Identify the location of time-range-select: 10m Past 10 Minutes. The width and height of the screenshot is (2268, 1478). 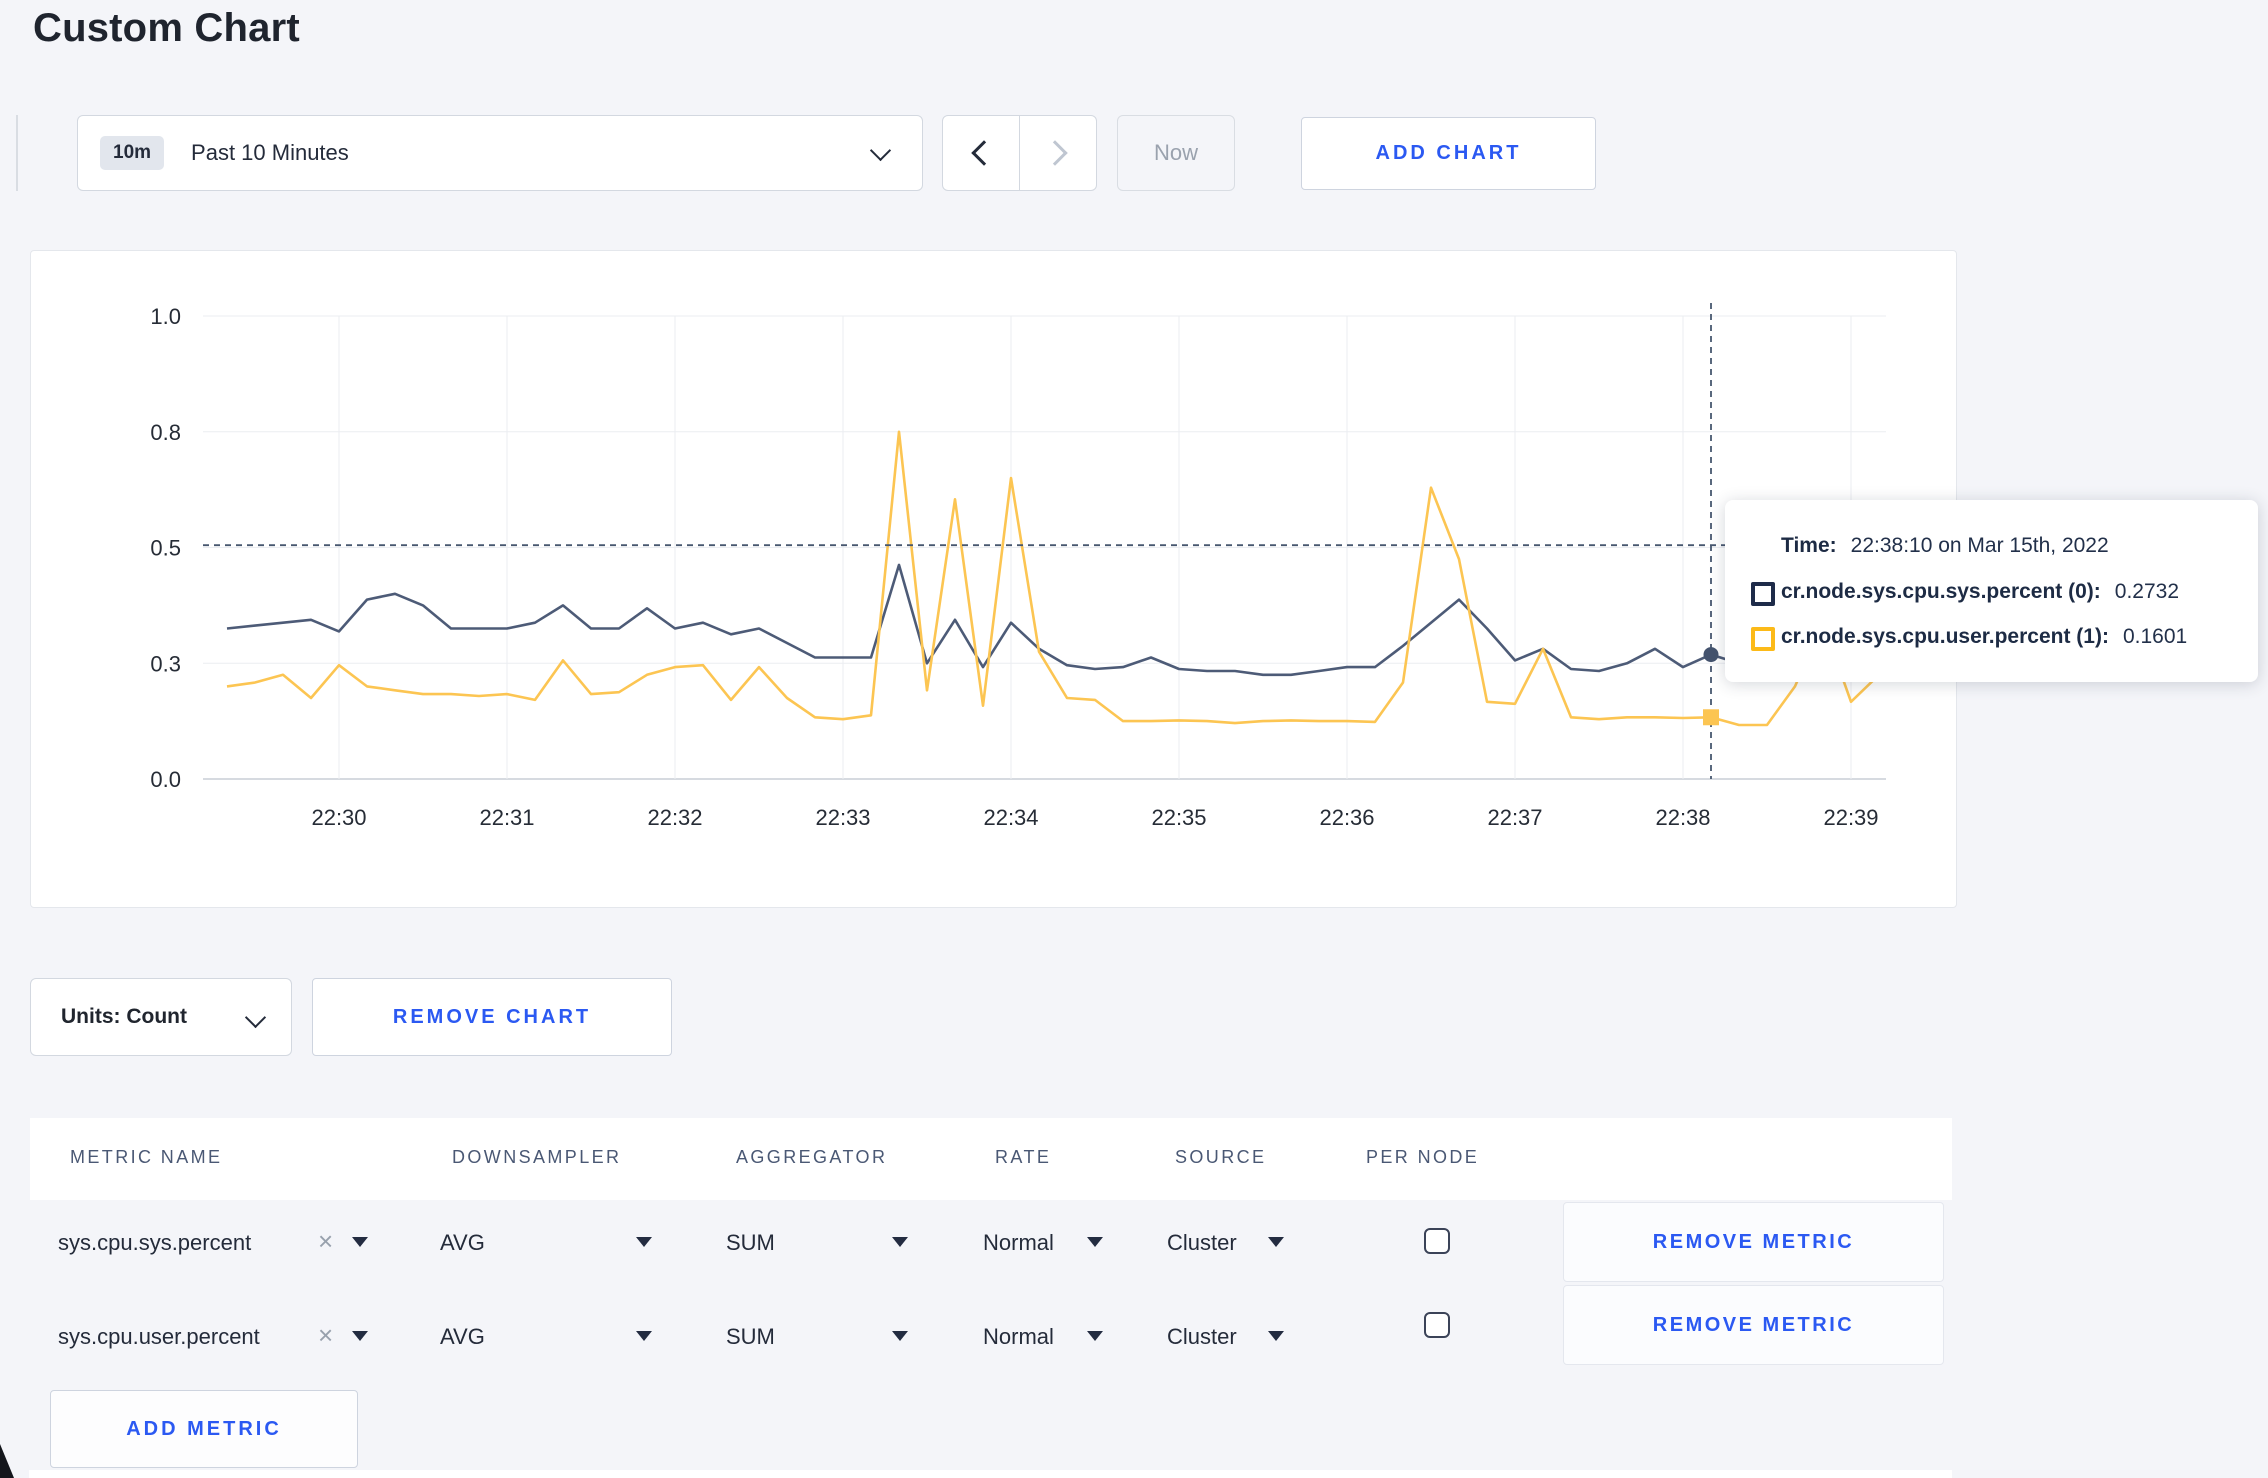
(500, 153).